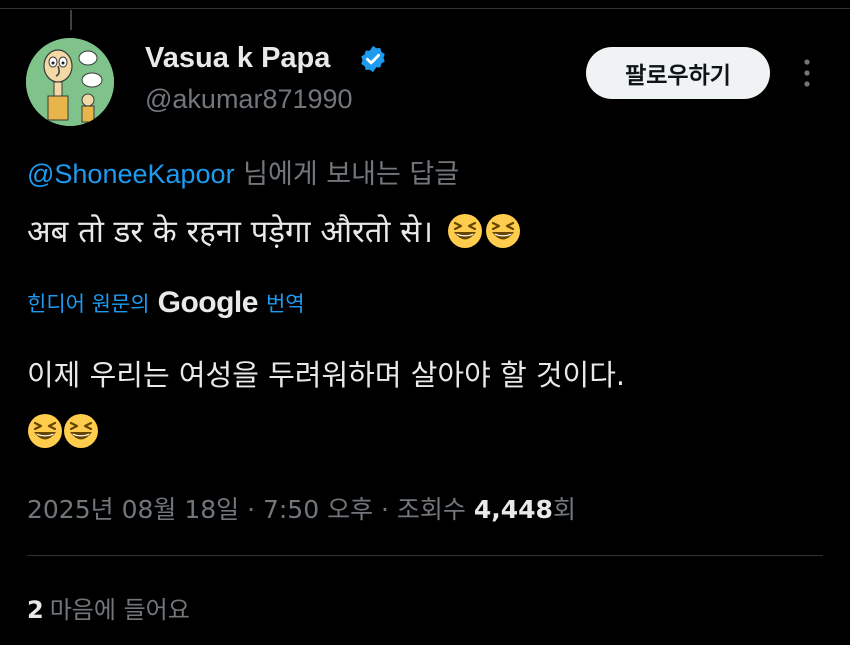 This screenshot has height=645, width=850. I want to click on view-count: 4,448, so click(513, 509).